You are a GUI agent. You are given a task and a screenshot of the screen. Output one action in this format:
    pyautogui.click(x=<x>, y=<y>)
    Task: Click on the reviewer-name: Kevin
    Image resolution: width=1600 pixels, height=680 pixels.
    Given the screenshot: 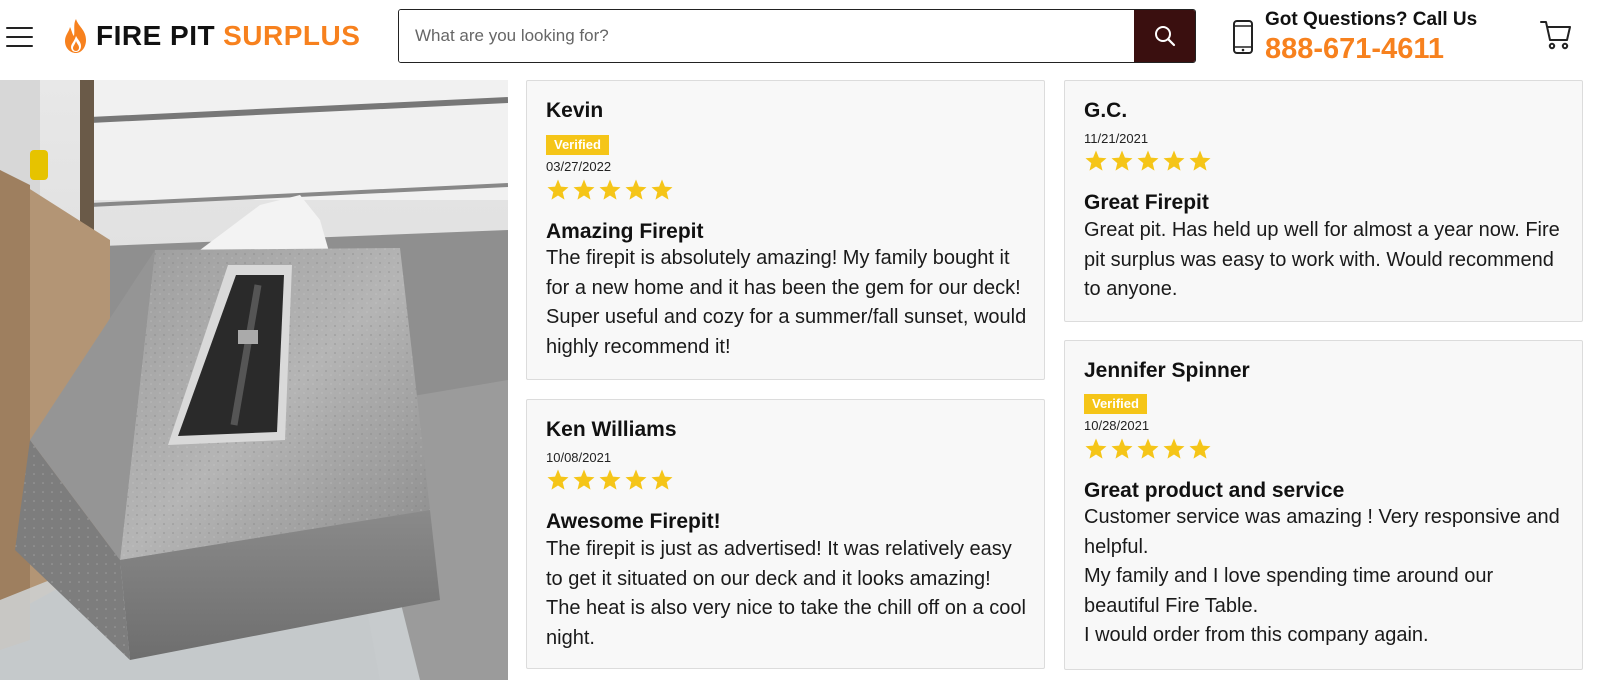 What is the action you would take?
    pyautogui.click(x=575, y=110)
    